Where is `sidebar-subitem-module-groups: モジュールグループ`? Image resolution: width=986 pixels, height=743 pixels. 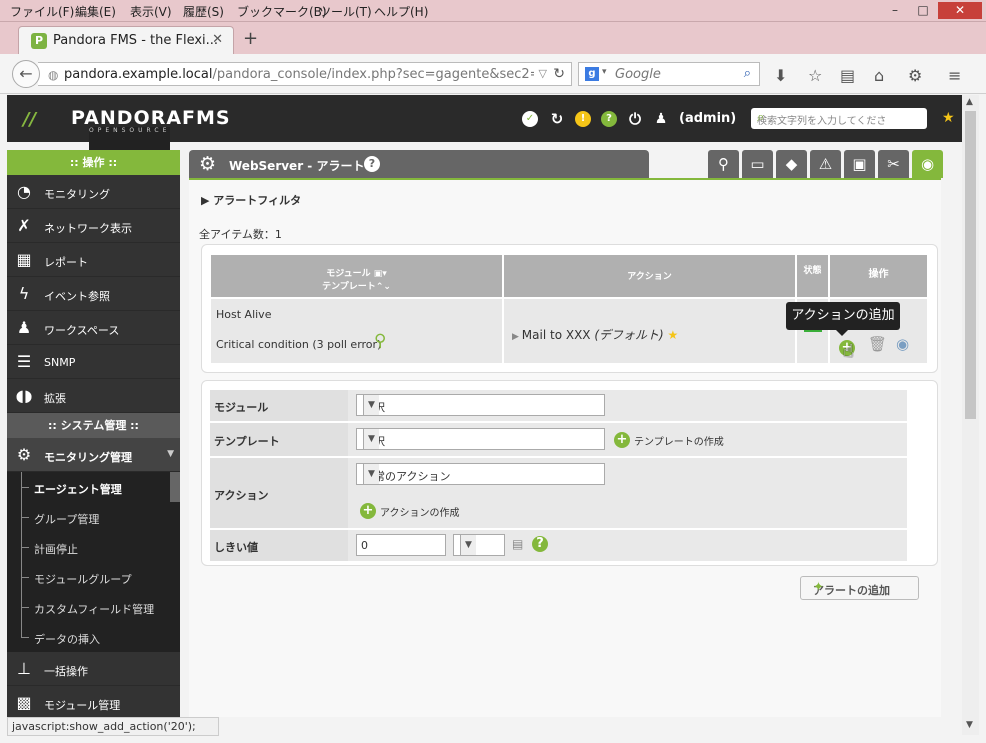 sidebar-subitem-module-groups: モジュールグループ is located at coordinates (93, 577).